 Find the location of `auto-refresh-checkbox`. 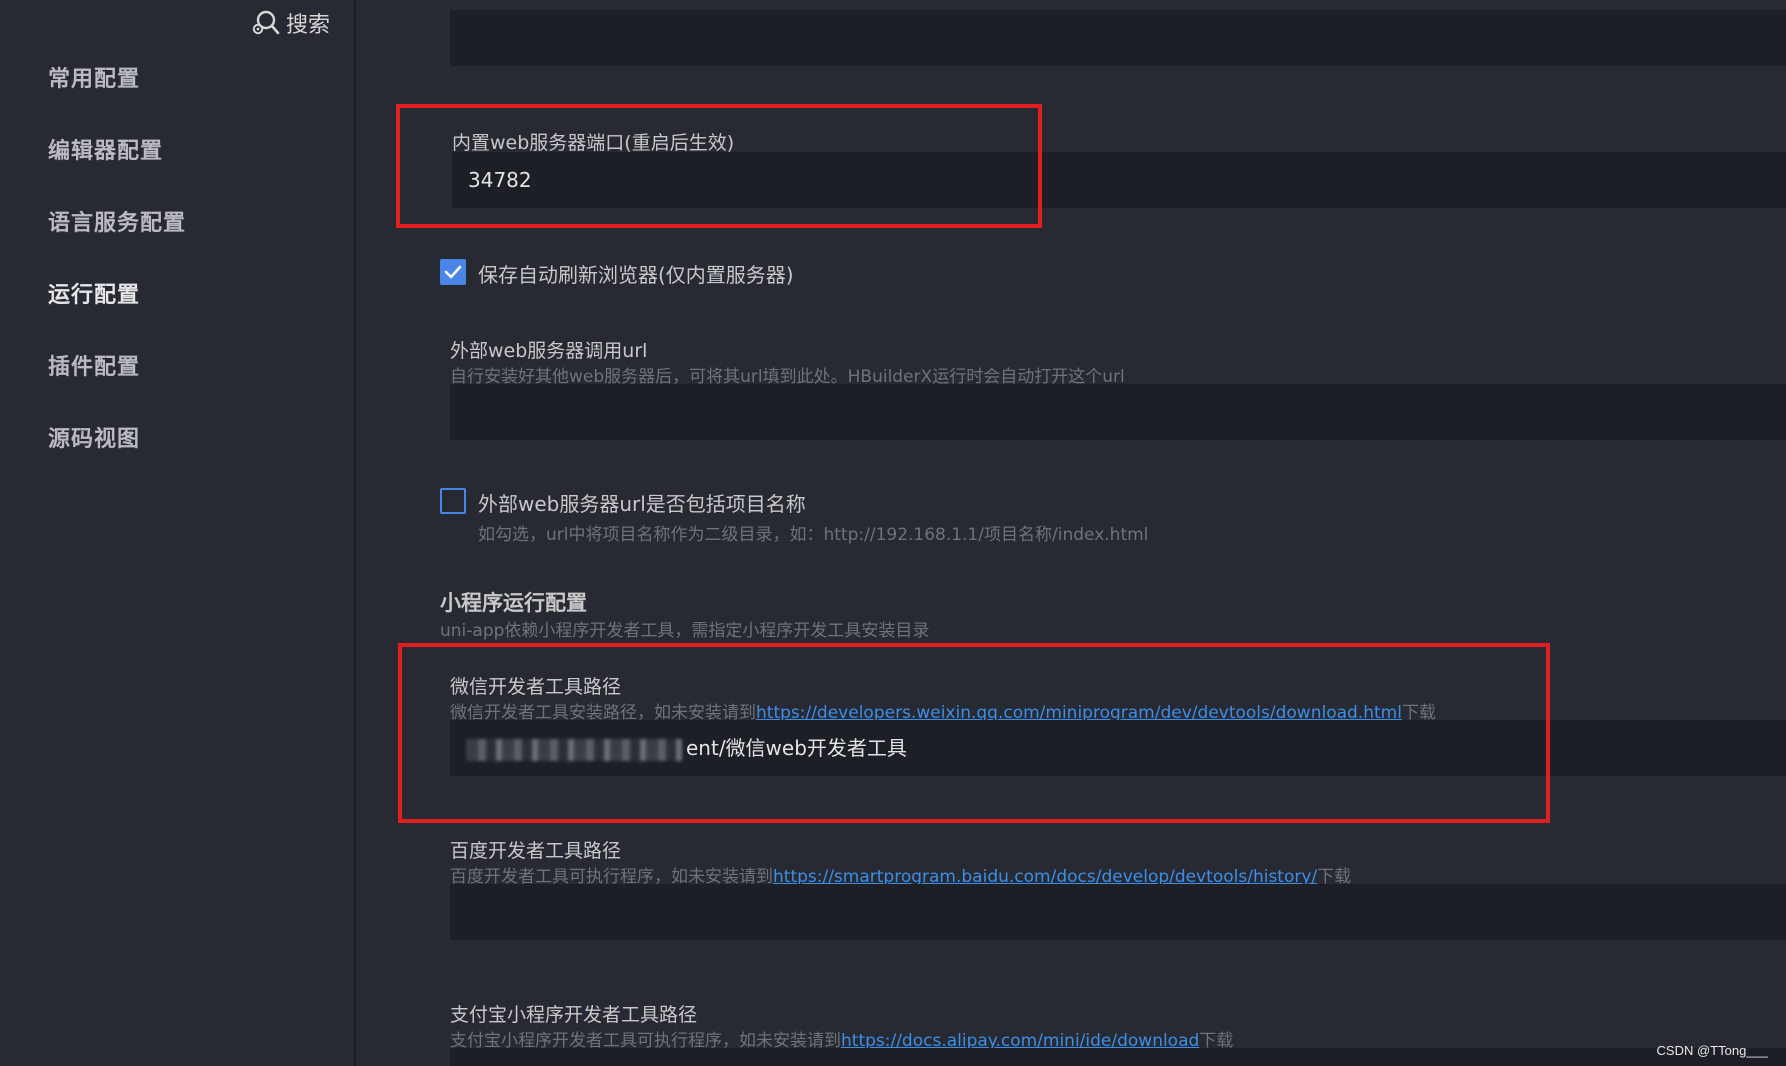

auto-refresh-checkbox is located at coordinates (453, 272).